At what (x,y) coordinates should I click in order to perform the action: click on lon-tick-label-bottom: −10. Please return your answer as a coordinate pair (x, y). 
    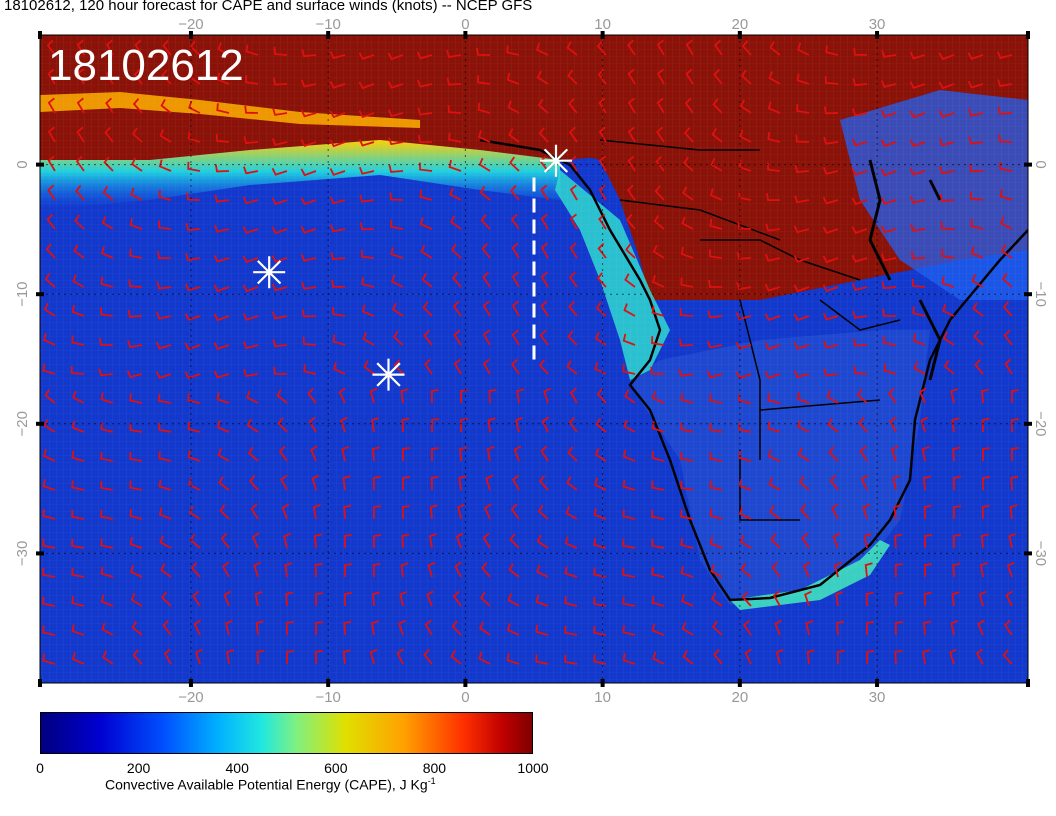
    Looking at the image, I should click on (327, 697).